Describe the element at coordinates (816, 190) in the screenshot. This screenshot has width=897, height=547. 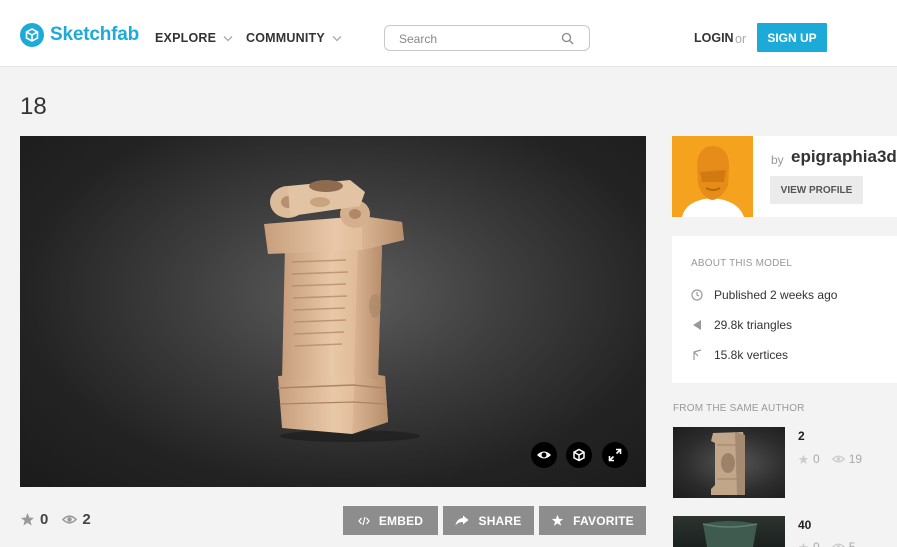
I see `view-profile-button: VIEW PROFILE` at that location.